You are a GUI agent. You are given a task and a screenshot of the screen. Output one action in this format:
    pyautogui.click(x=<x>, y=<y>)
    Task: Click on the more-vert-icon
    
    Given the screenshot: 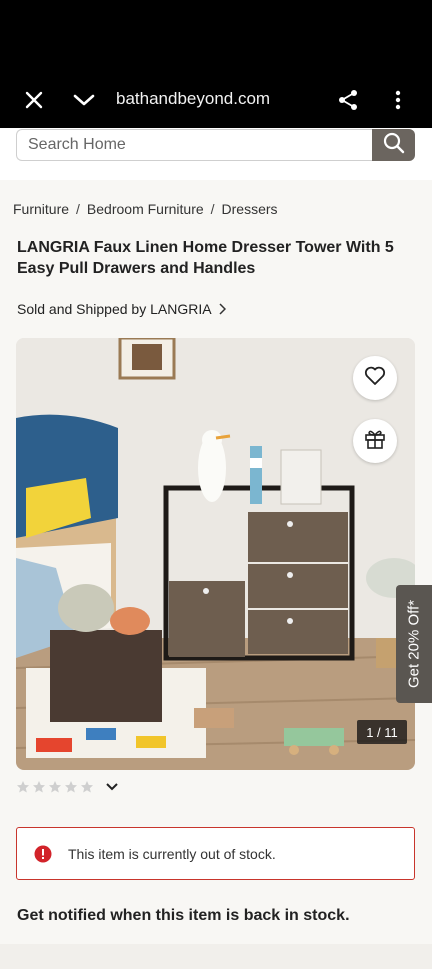 What is the action you would take?
    pyautogui.click(x=398, y=100)
    